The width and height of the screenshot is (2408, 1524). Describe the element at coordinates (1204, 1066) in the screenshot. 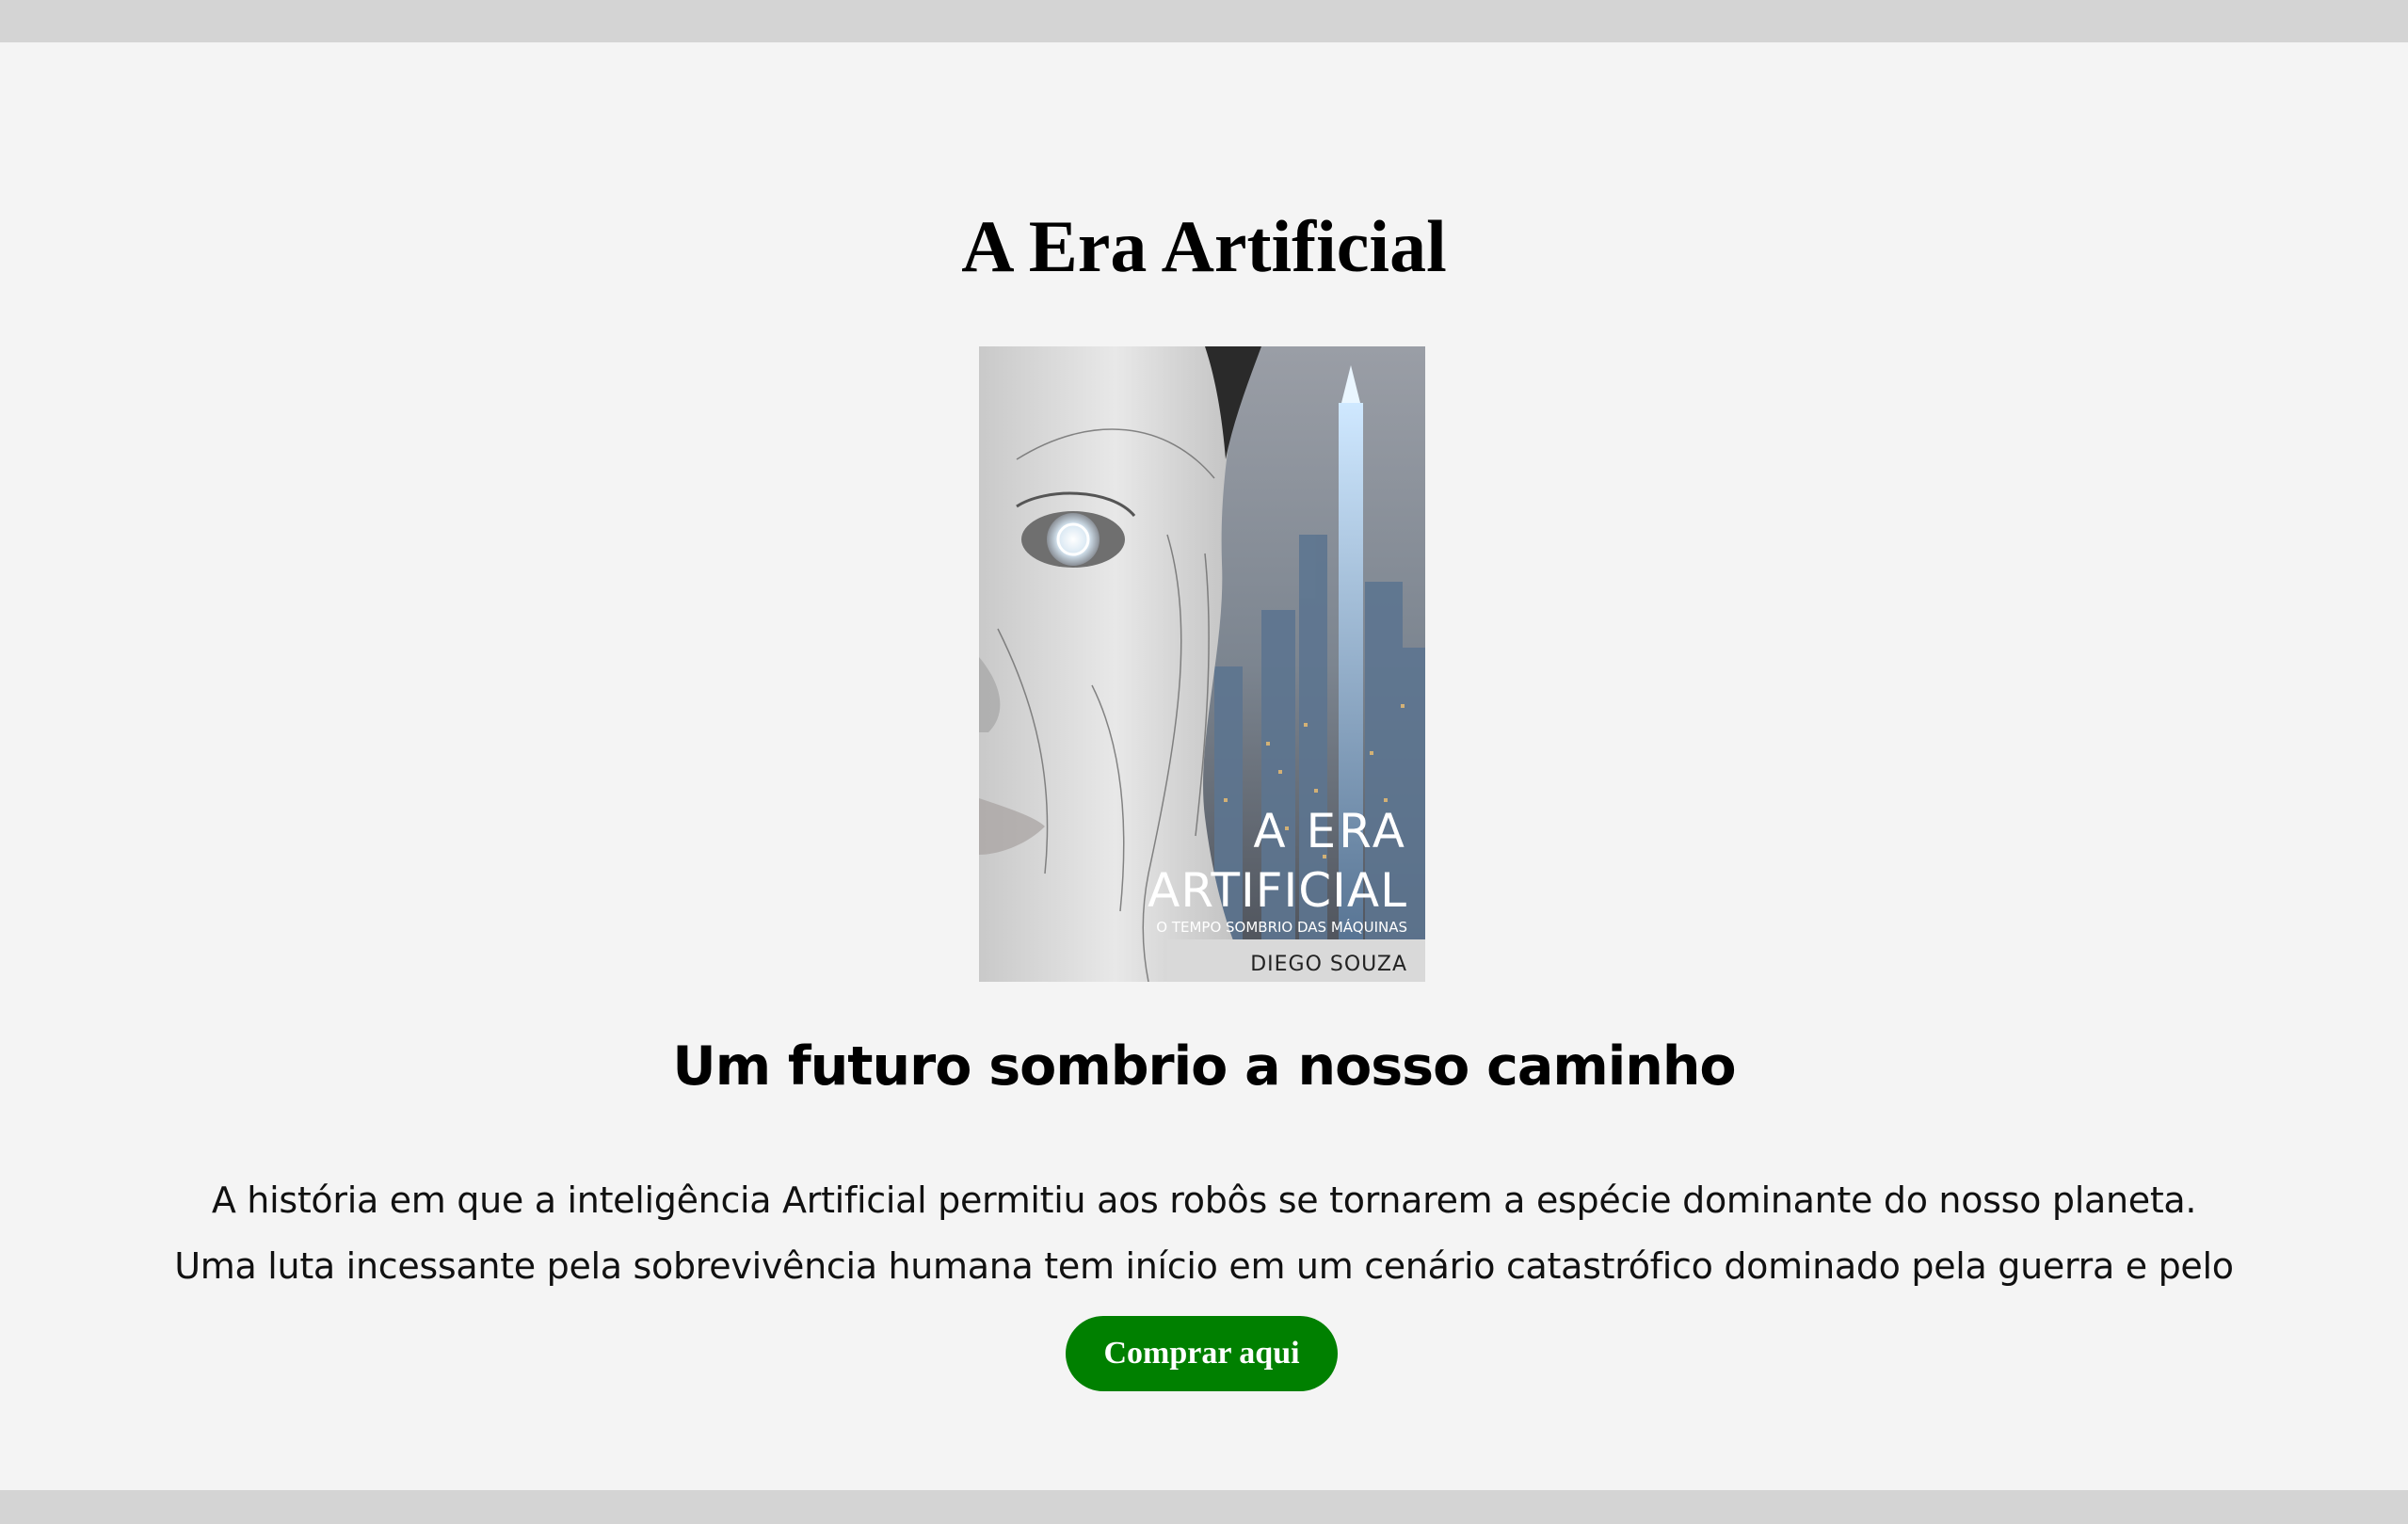

I see `section-heading: Um futuro sombrio a nosso caminho` at that location.